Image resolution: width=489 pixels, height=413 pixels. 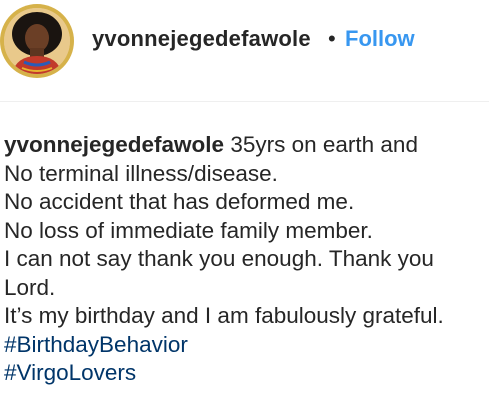 What do you see at coordinates (188, 230) in the screenshot?
I see `caption-line: No loss of immediate family member.` at bounding box center [188, 230].